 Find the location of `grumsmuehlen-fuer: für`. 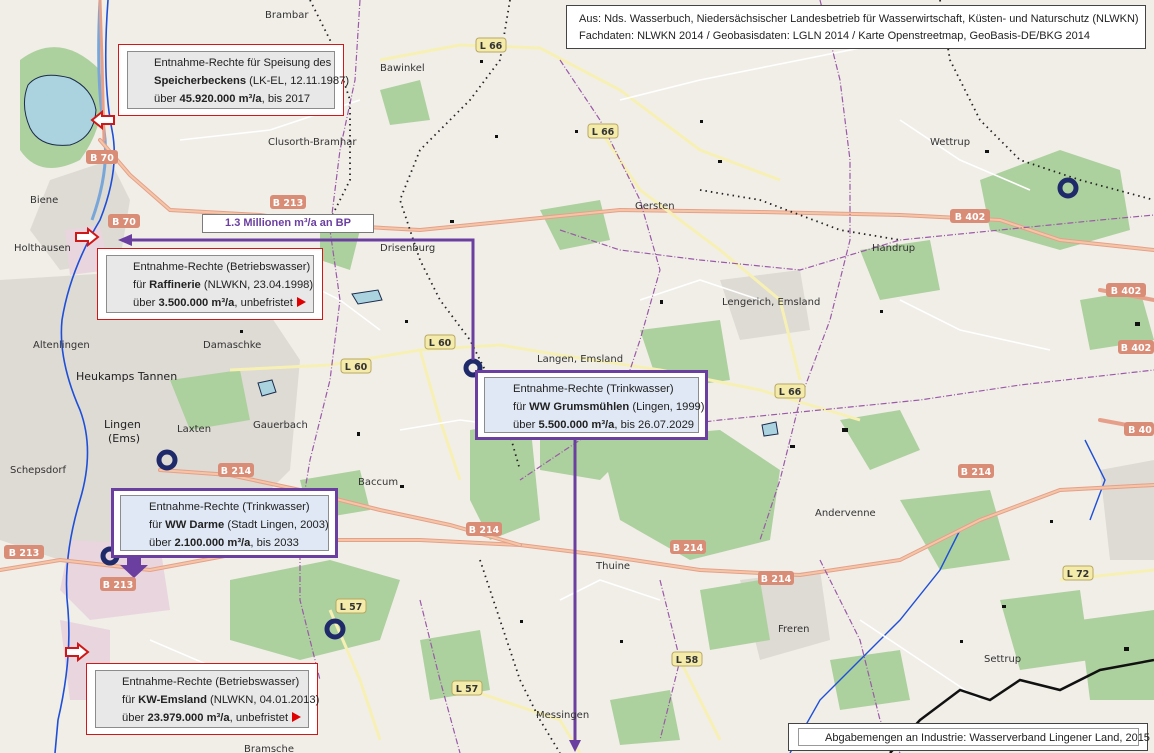

grumsmuehlen-fuer: für is located at coordinates (521, 407).